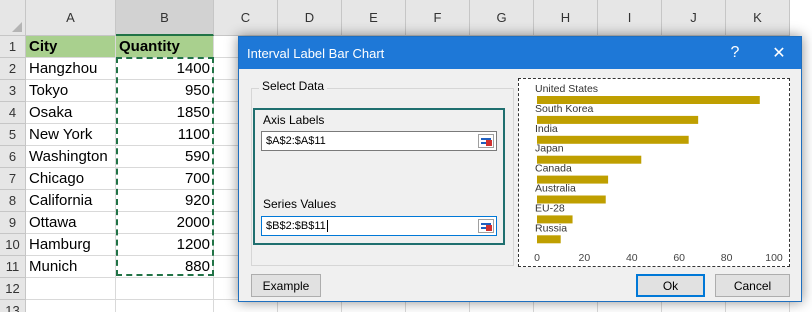 The image size is (812, 312). Describe the element at coordinates (165, 267) in the screenshot. I see `cell-b11: 880` at that location.